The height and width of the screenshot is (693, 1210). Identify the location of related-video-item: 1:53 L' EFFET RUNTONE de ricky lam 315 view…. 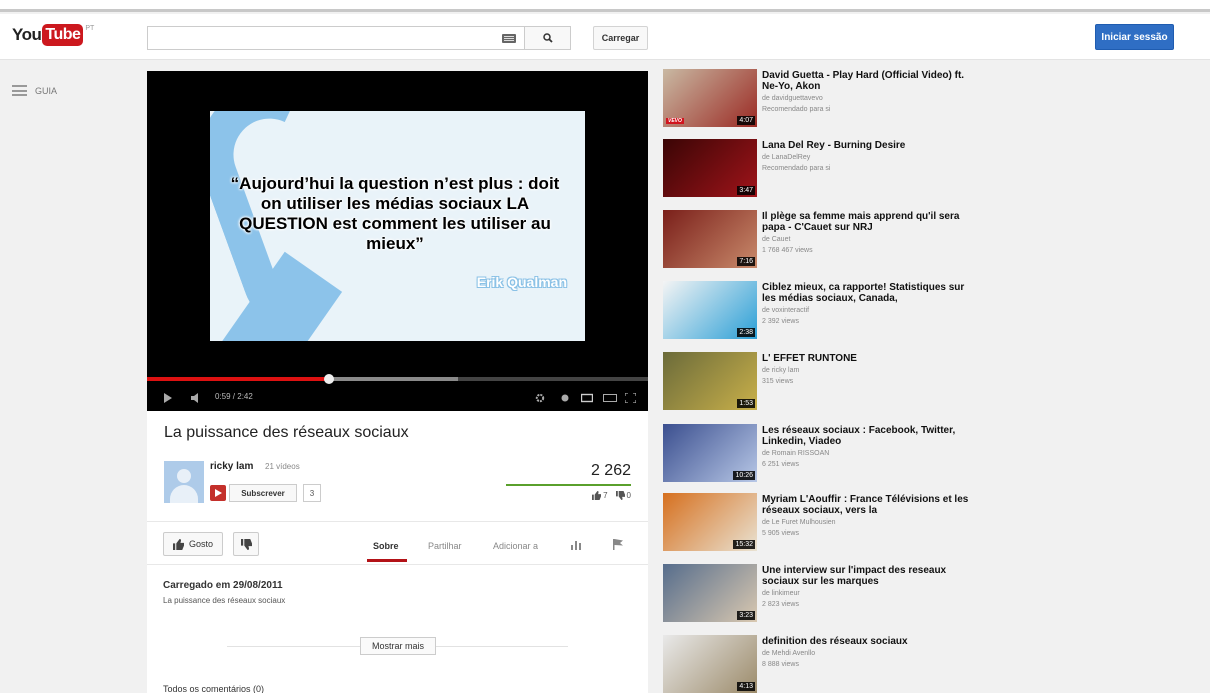
(821, 383).